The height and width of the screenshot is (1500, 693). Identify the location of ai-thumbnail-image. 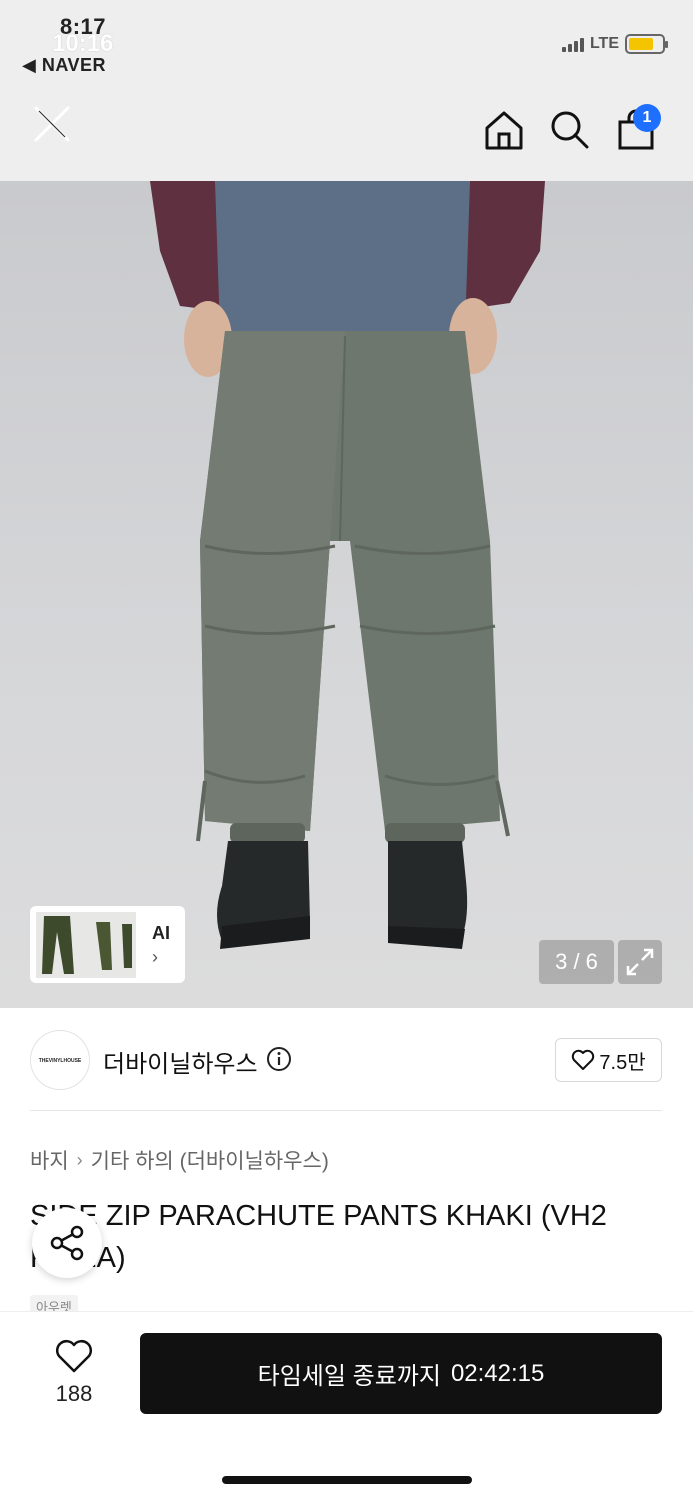
(86, 944).